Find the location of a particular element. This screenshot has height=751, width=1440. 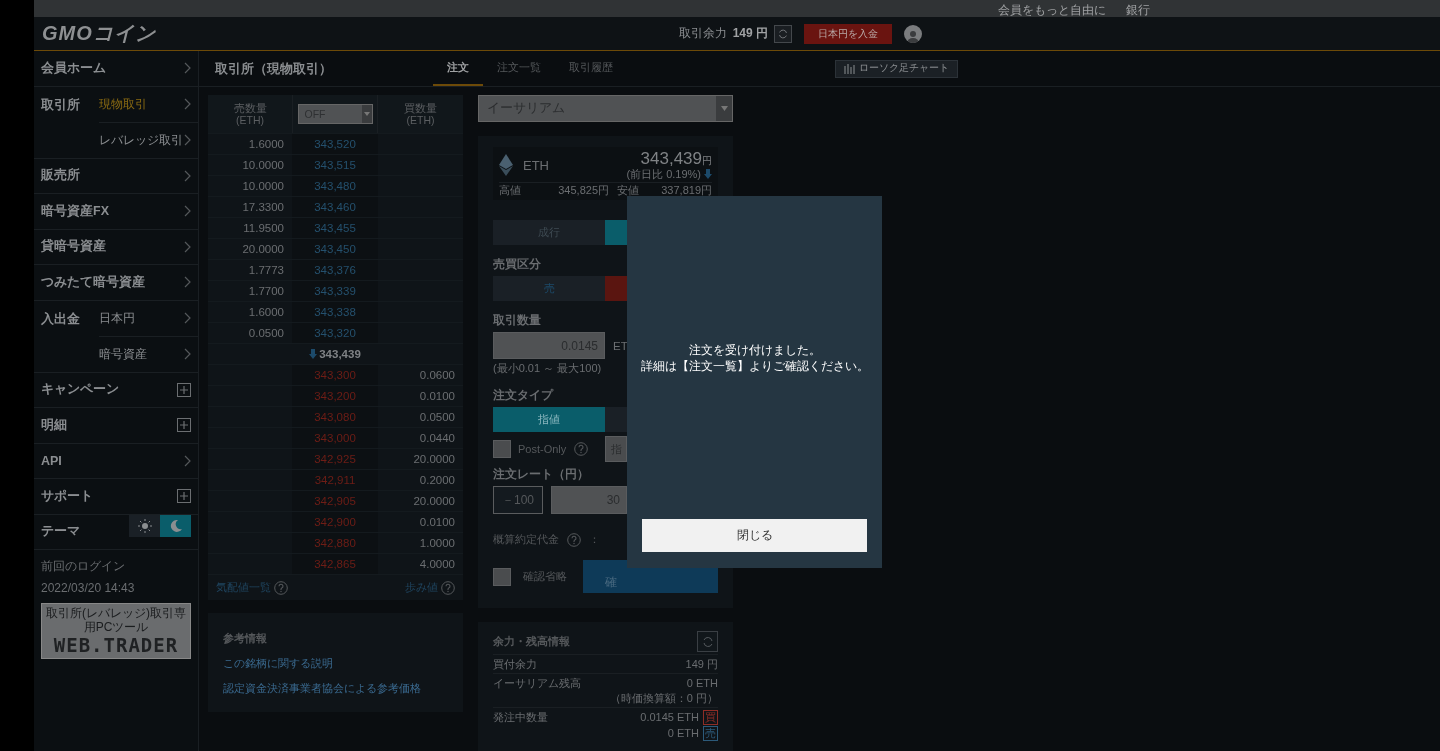

column-header: 売数量 (ETH) is located at coordinates (250, 114).